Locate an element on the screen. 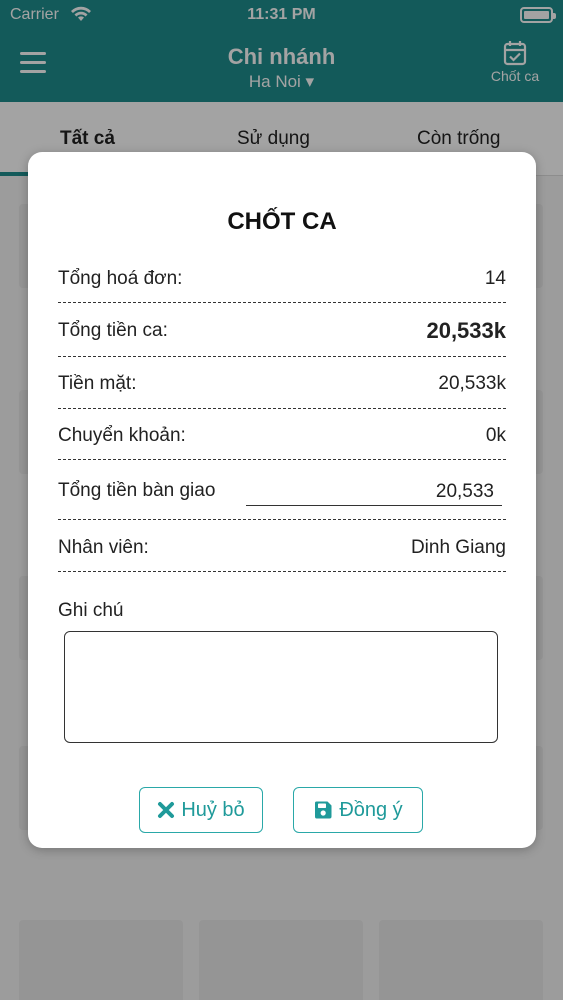  staff-value: Dinh Giang is located at coordinates (458, 547).